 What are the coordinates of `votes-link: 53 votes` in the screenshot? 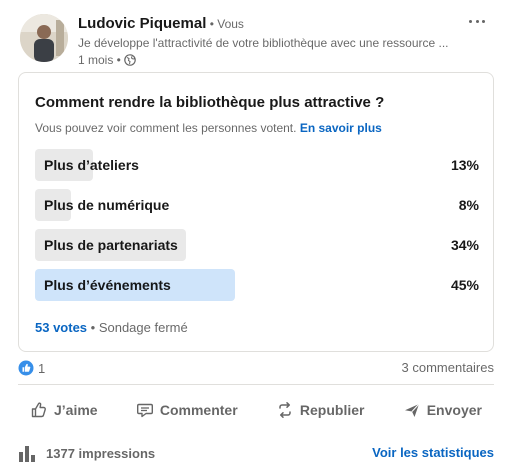 It's located at (61, 327).